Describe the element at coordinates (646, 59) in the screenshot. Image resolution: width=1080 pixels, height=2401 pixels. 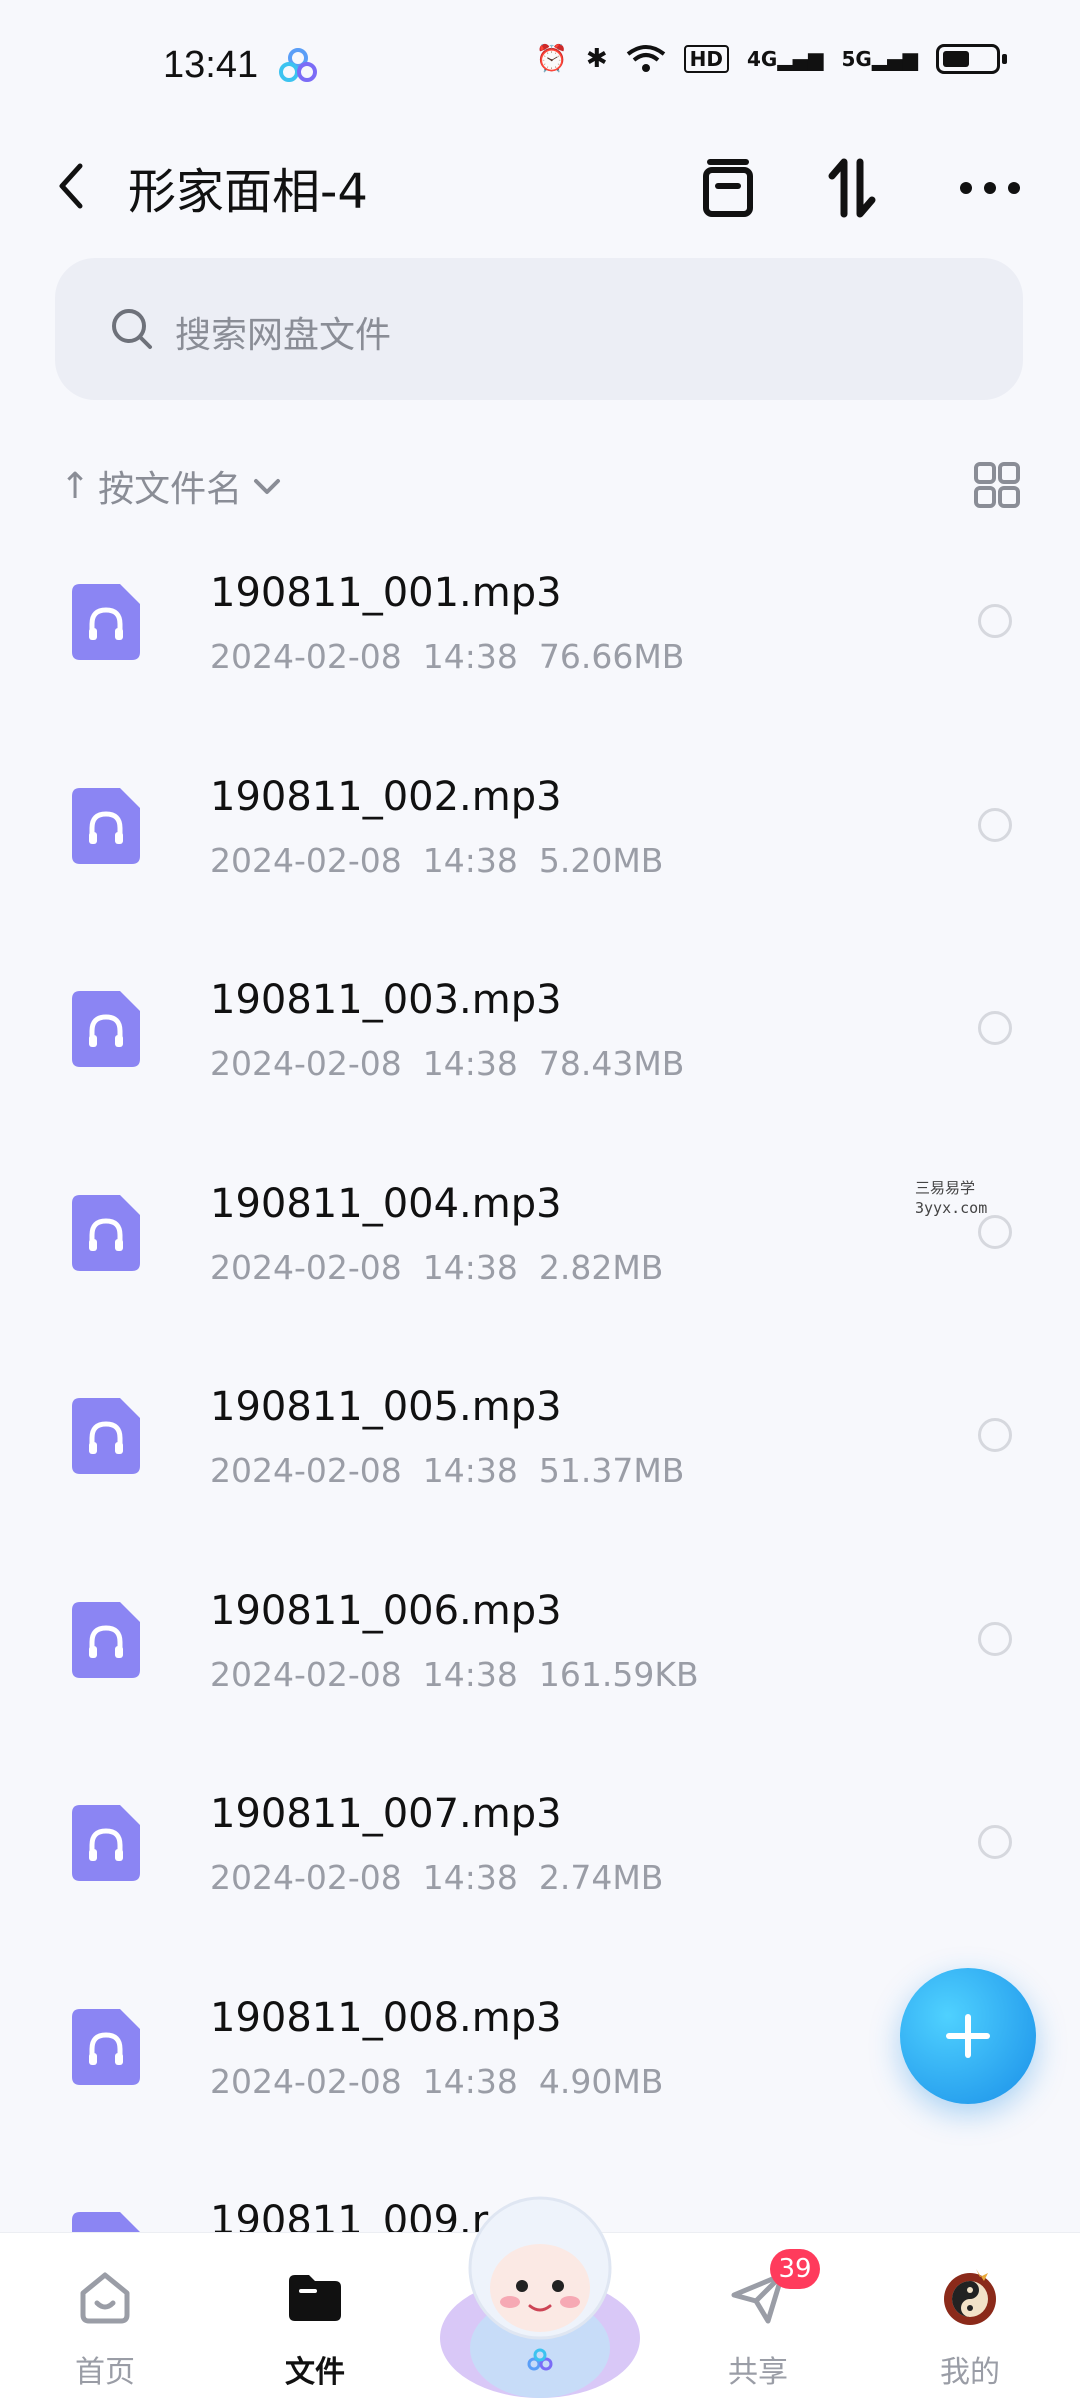
I see `wifi-icon` at that location.